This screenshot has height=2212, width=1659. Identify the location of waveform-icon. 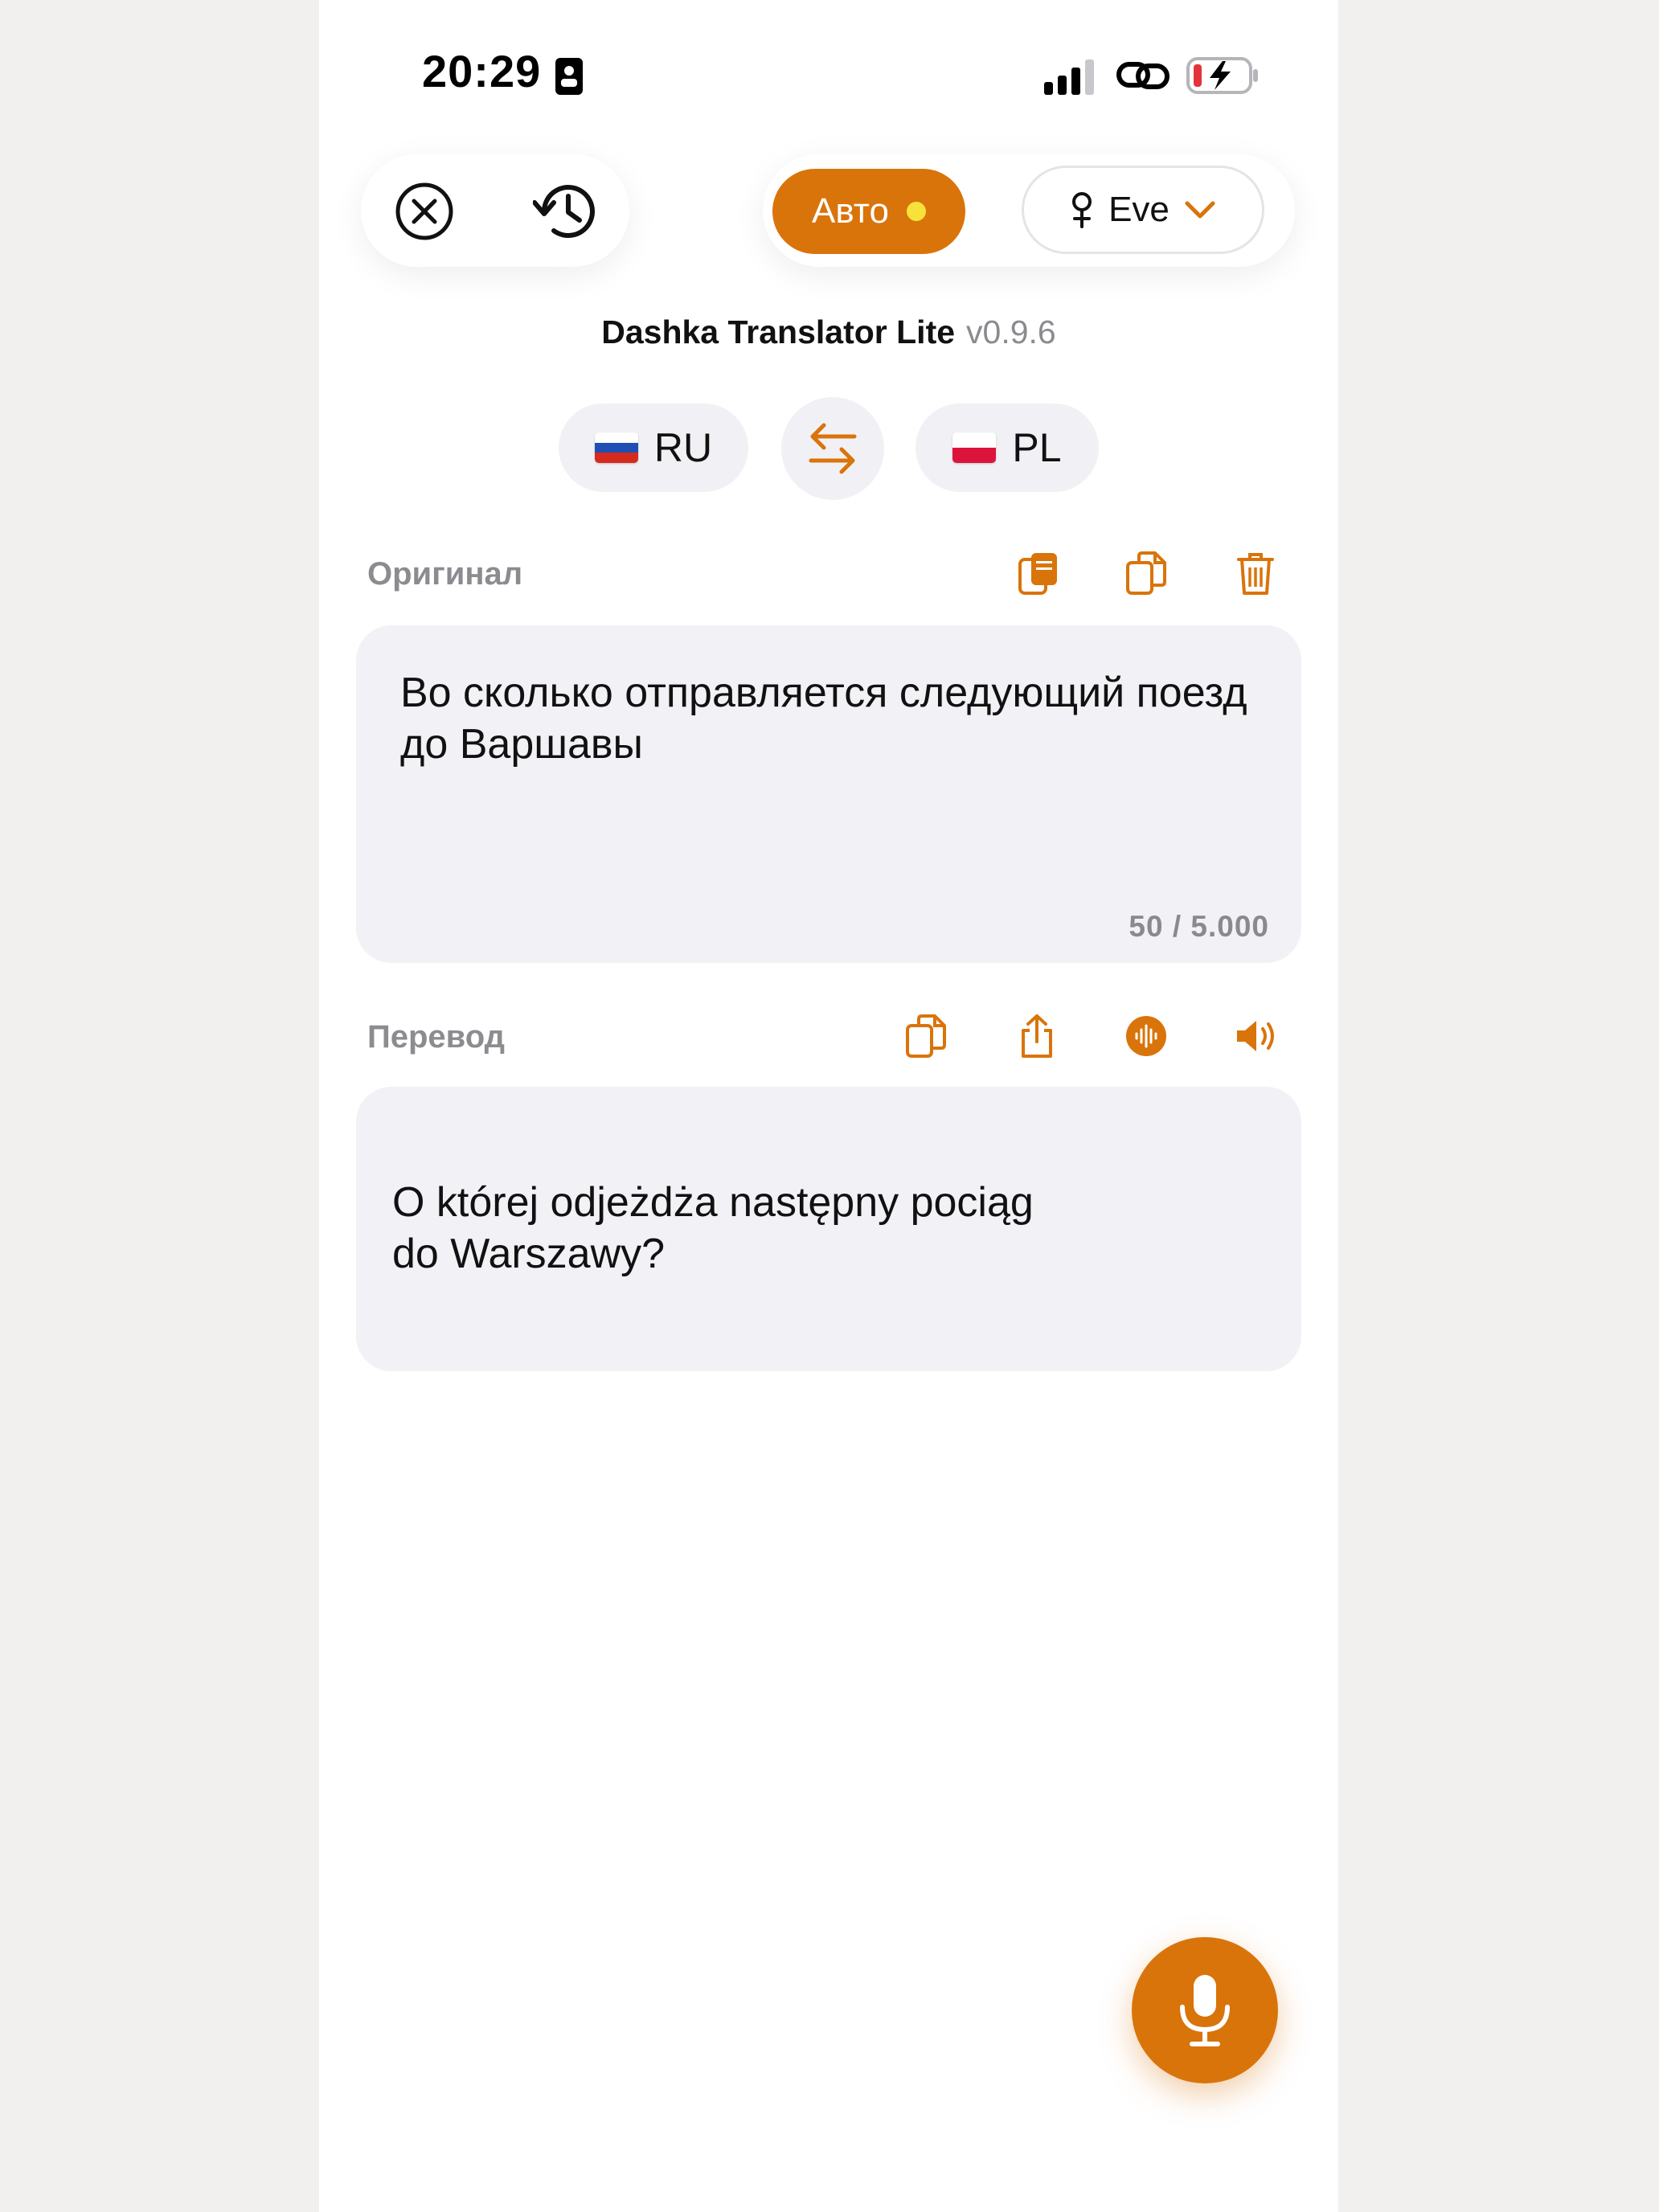
(1146, 1036).